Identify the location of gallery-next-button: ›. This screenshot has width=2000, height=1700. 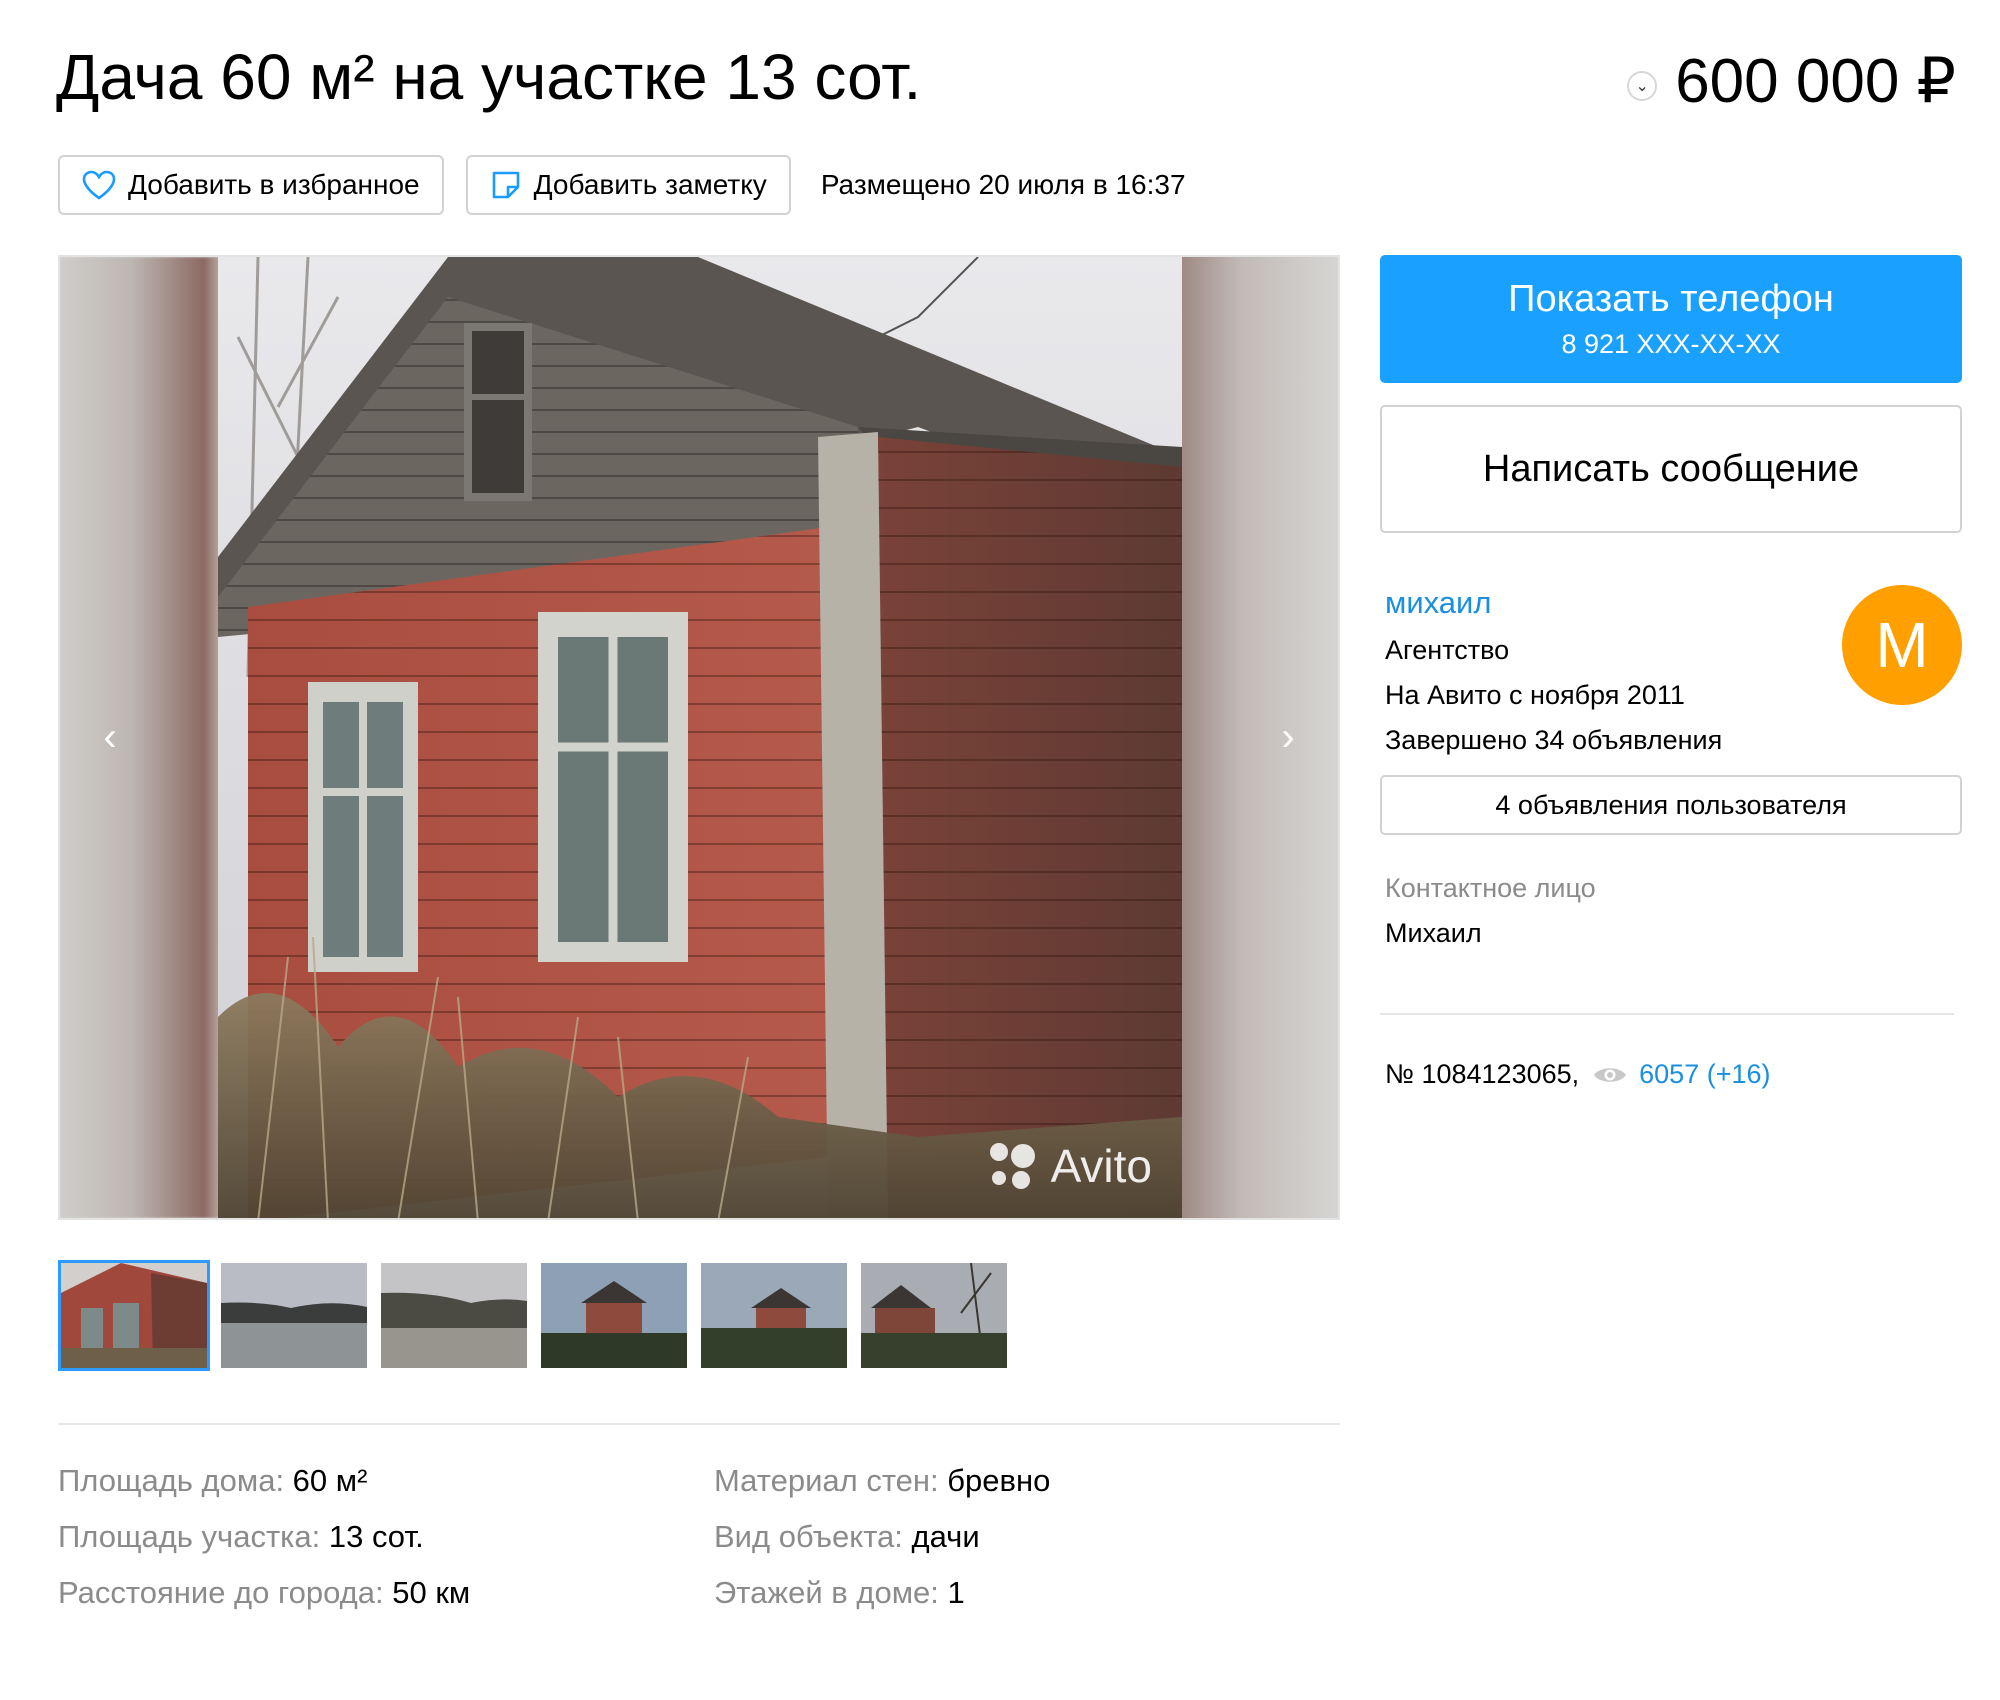
(1288, 738).